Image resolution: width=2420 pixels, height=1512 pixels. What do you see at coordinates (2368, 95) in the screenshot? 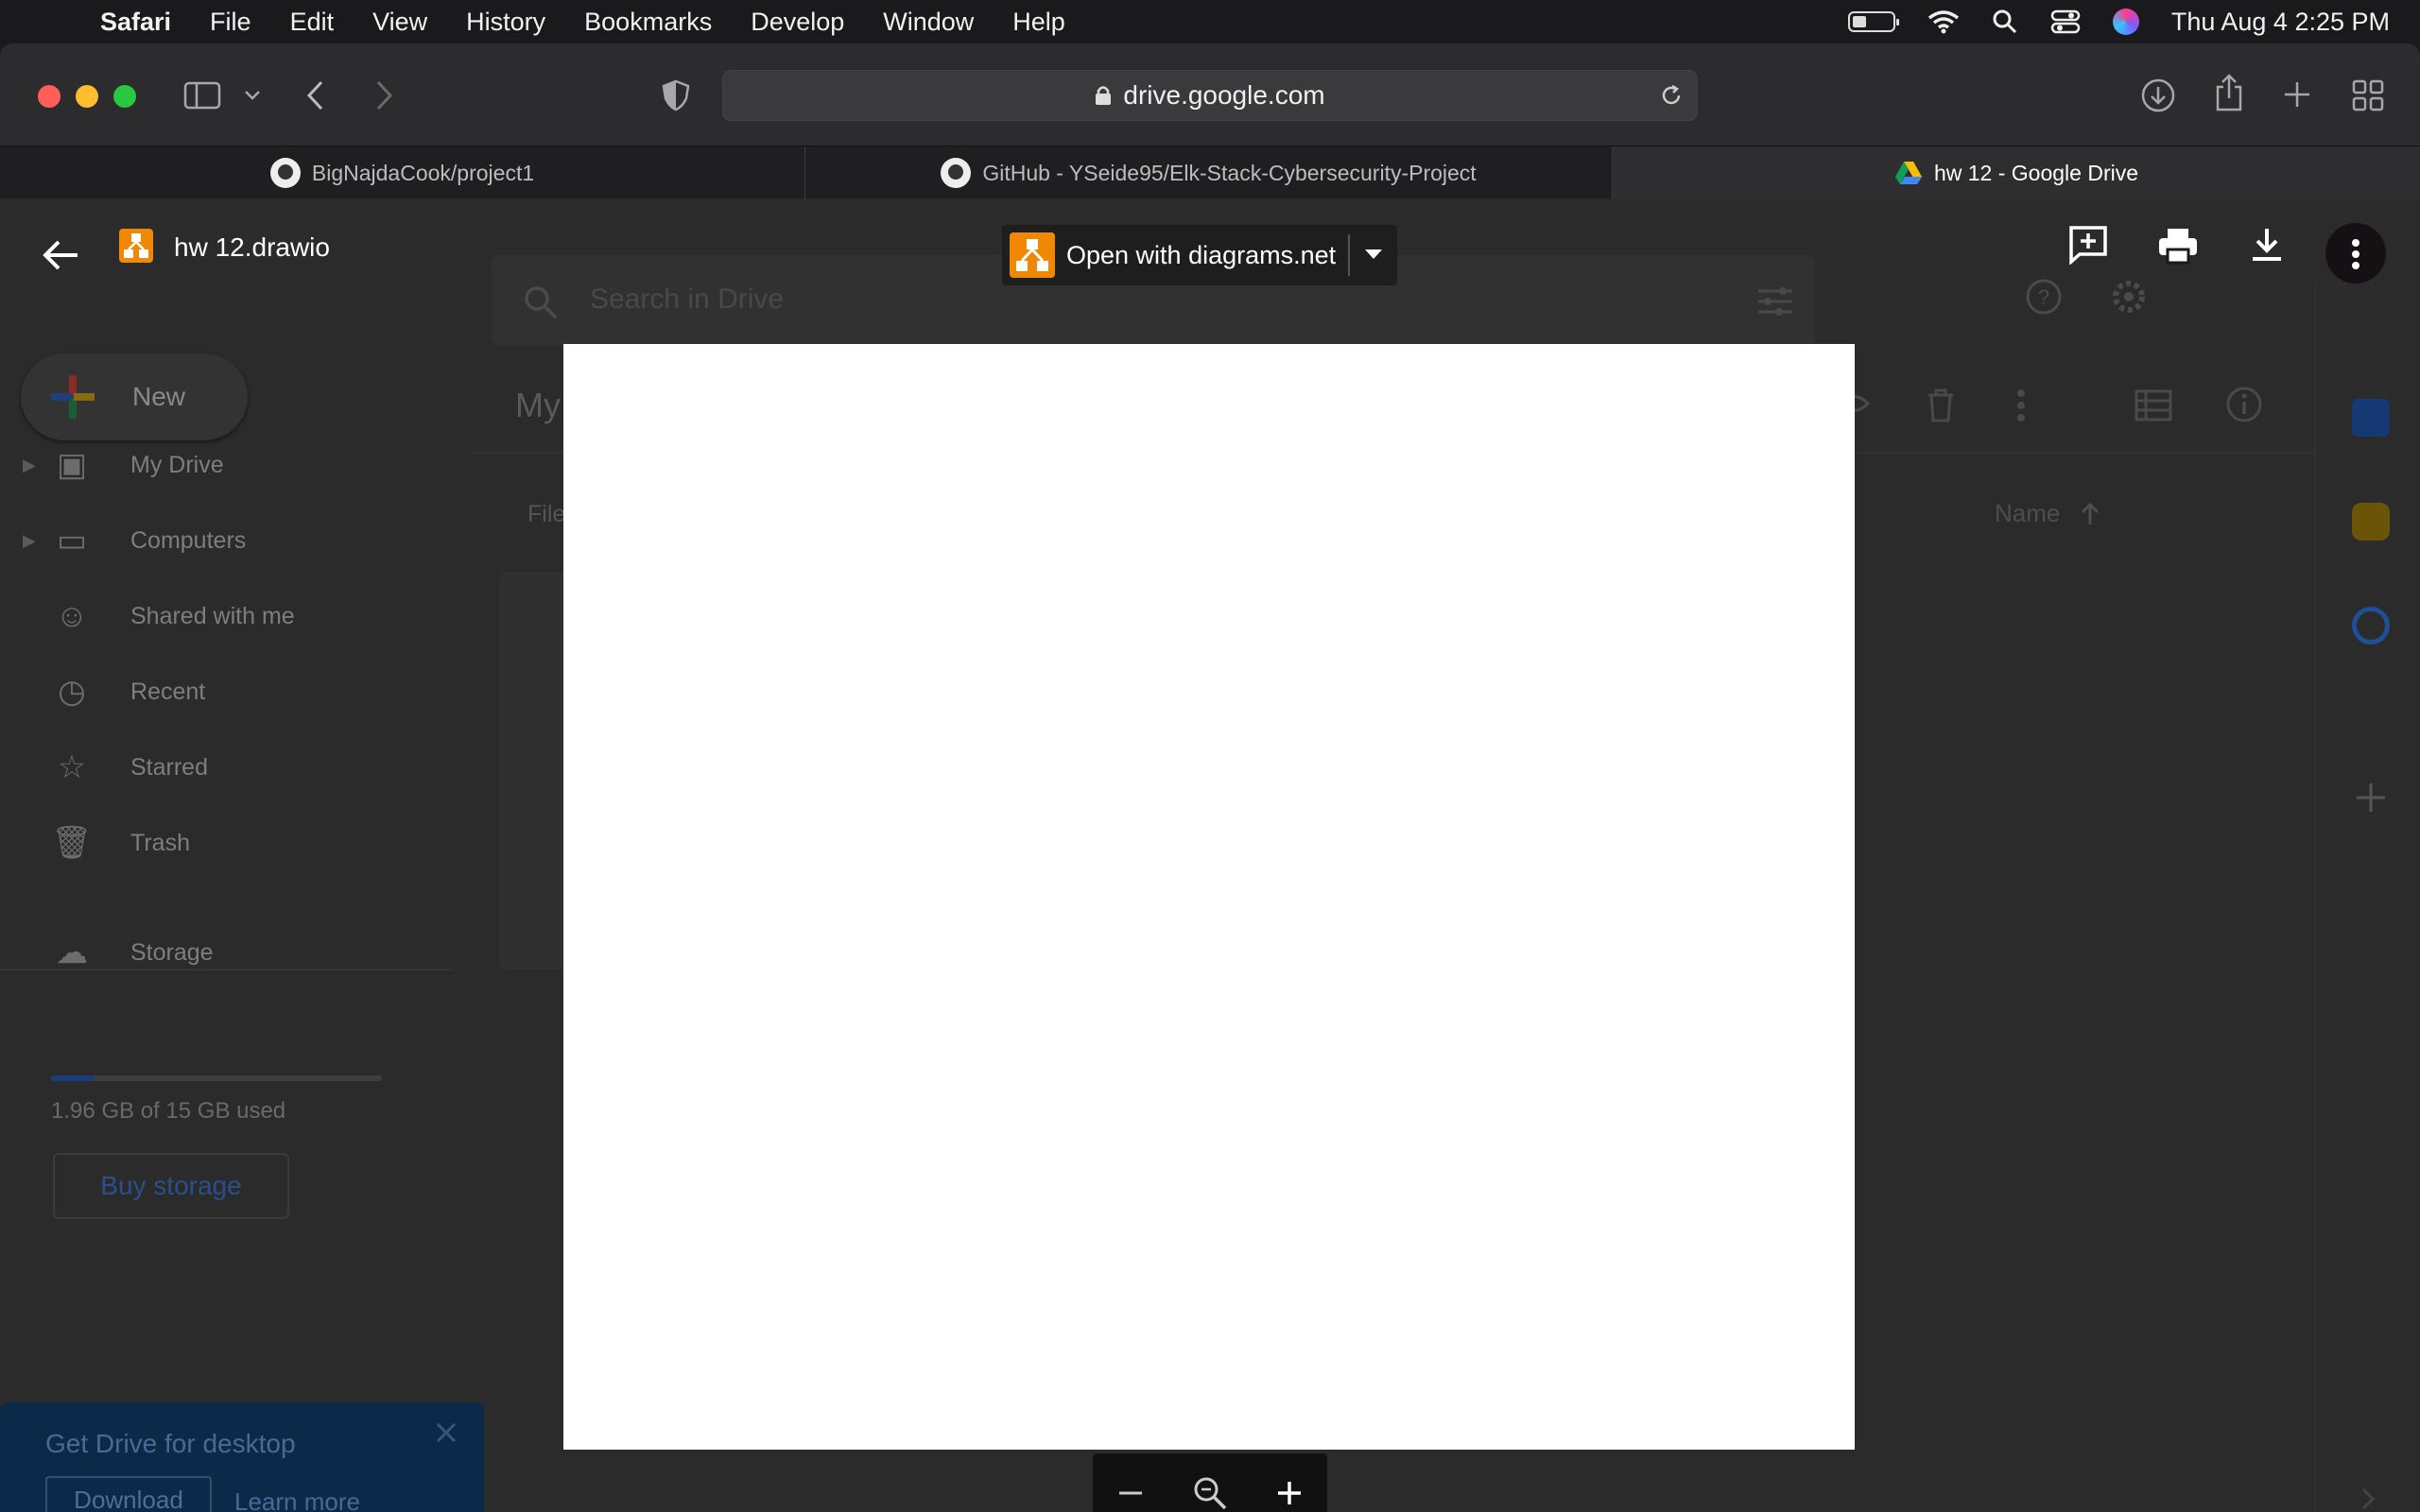
I see `tab-overview-icon` at bounding box center [2368, 95].